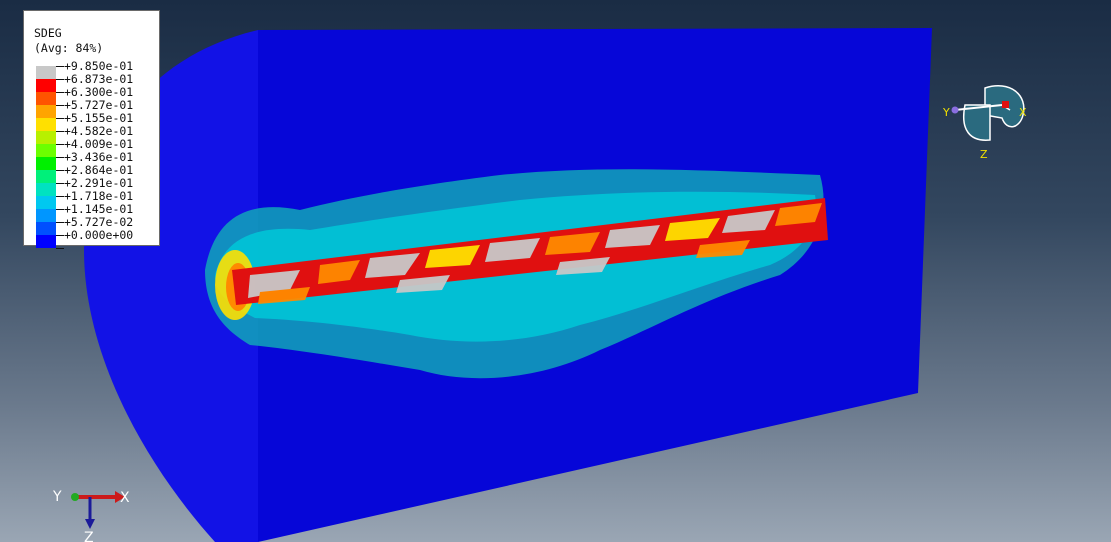 This screenshot has height=542, width=1111. Describe the element at coordinates (89, 536) in the screenshot. I see `triad-z-label: Z` at that location.